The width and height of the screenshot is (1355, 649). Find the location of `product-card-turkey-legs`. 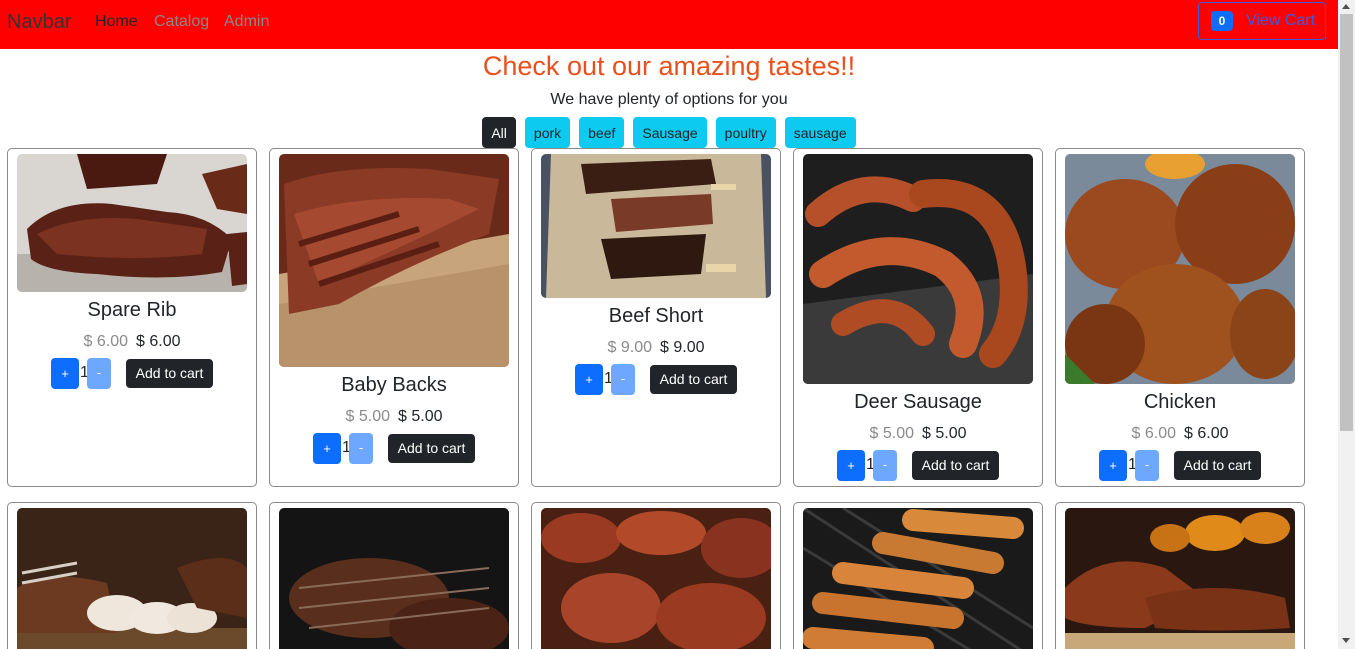

product-card-turkey-legs is located at coordinates (1180, 575).